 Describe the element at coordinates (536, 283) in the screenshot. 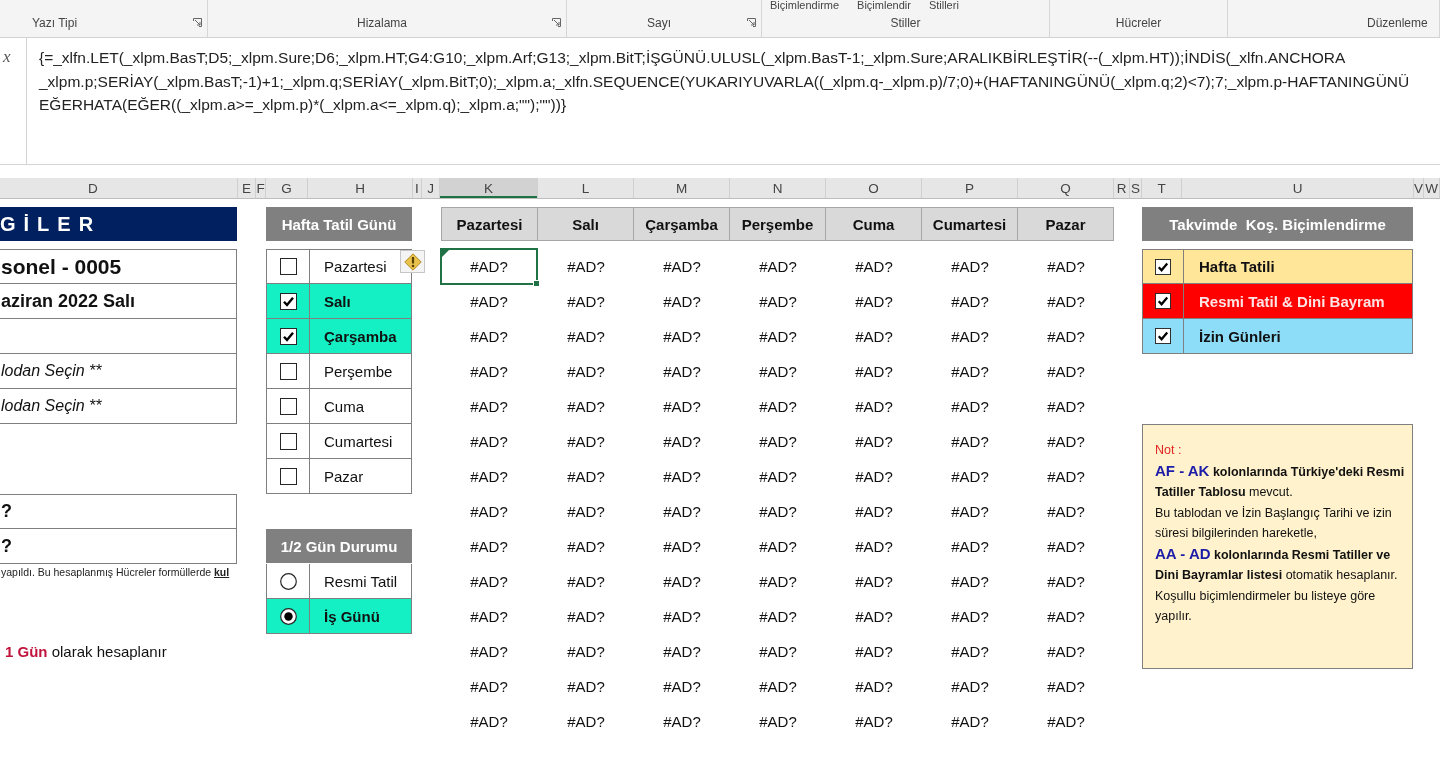

I see `fill-handle` at that location.